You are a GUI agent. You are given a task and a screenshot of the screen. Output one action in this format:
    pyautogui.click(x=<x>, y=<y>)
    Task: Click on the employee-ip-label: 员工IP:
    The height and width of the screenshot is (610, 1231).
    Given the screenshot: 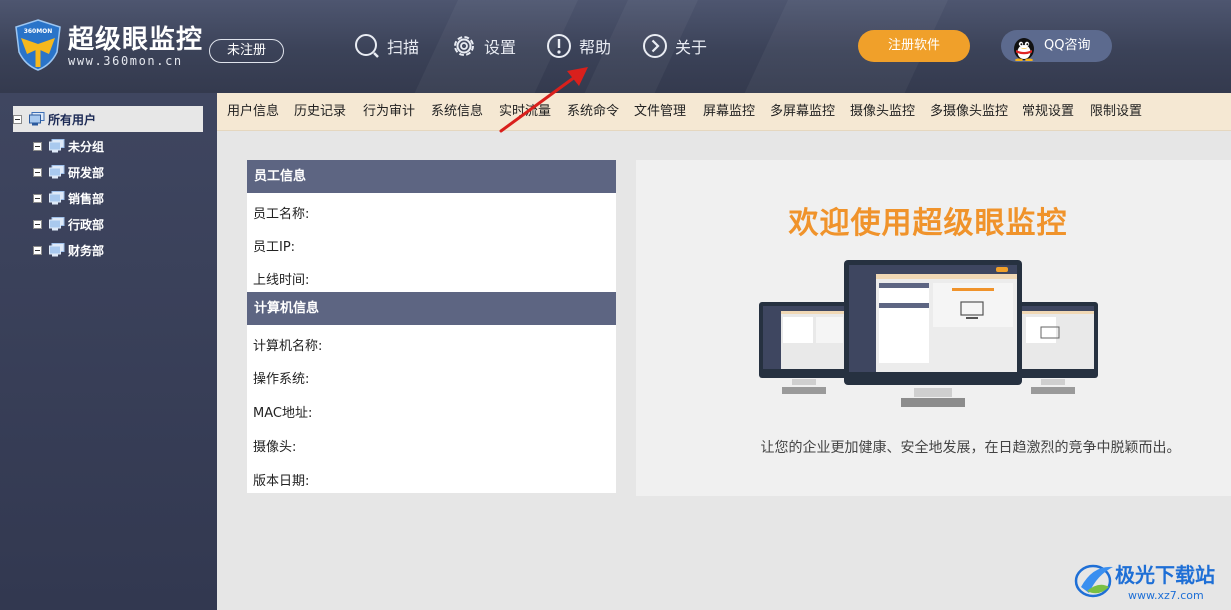 What is the action you would take?
    pyautogui.click(x=274, y=247)
    